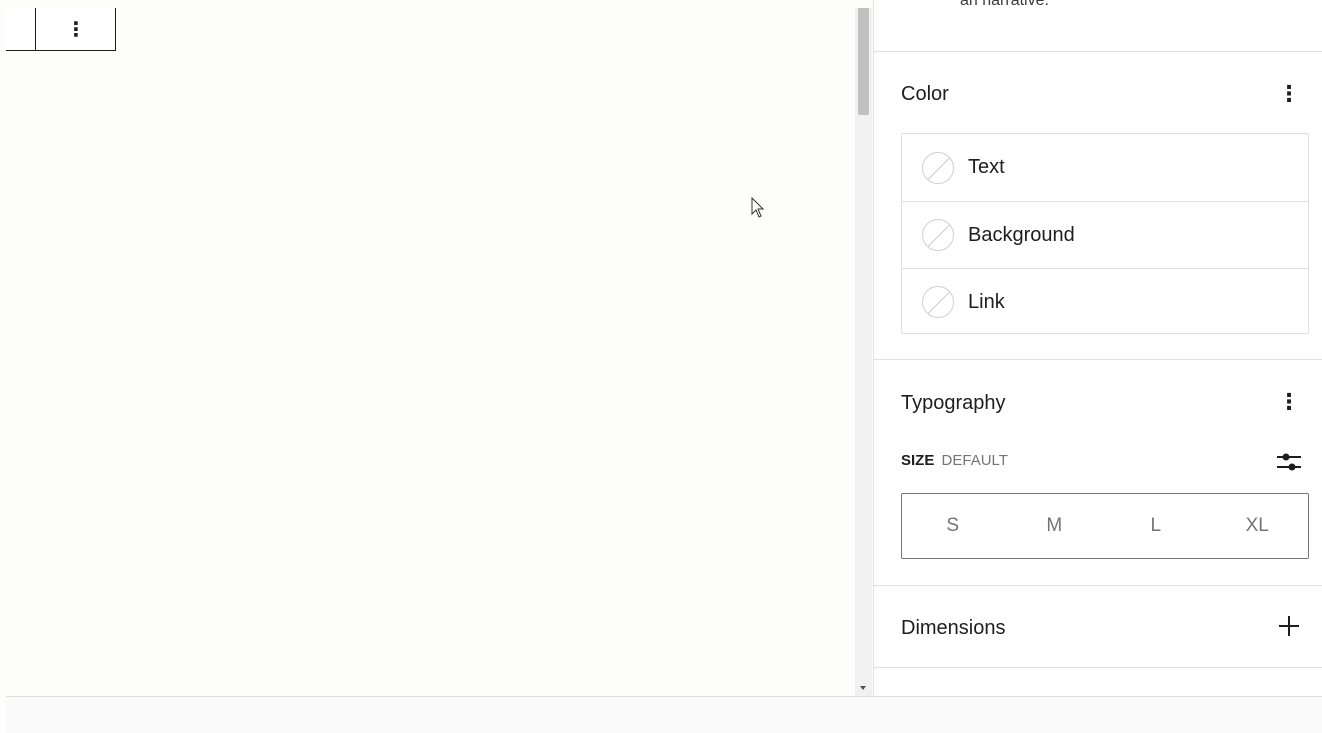 This screenshot has height=733, width=1322. I want to click on color-item-list: Text Background Link, so click(1105, 233).